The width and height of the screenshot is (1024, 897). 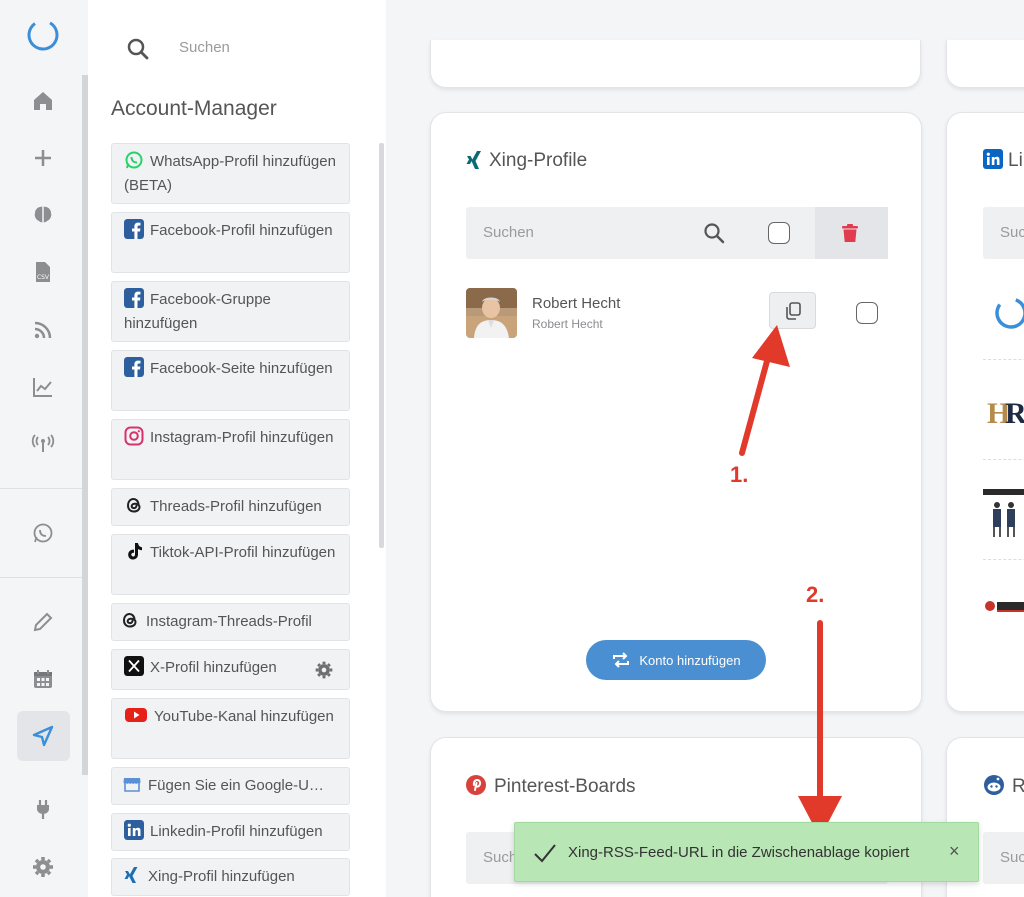 What do you see at coordinates (985, 64) in the screenshot?
I see `card-top-right-partial` at bounding box center [985, 64].